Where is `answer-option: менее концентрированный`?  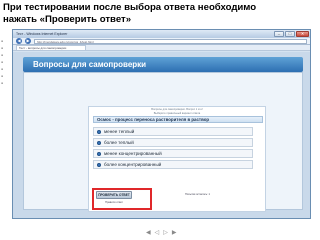 answer-option: менее концентрированный is located at coordinates (173, 153).